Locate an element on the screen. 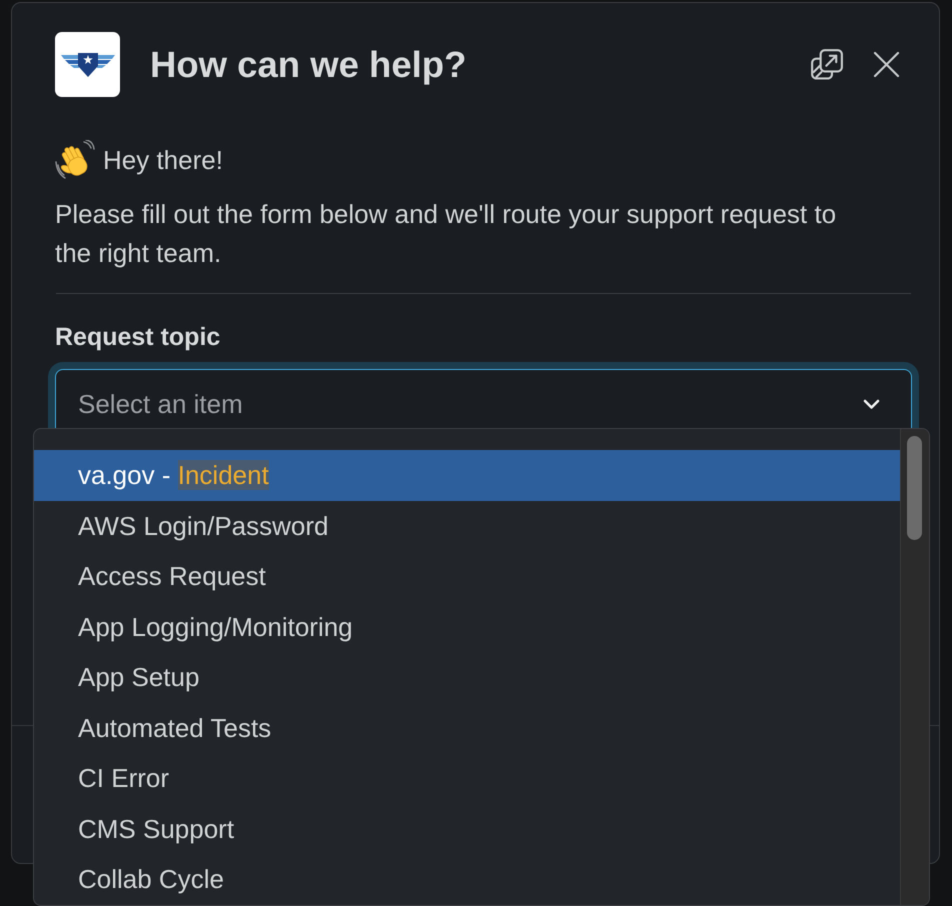 The image size is (952, 906). waving-hand-icon is located at coordinates (75, 160).